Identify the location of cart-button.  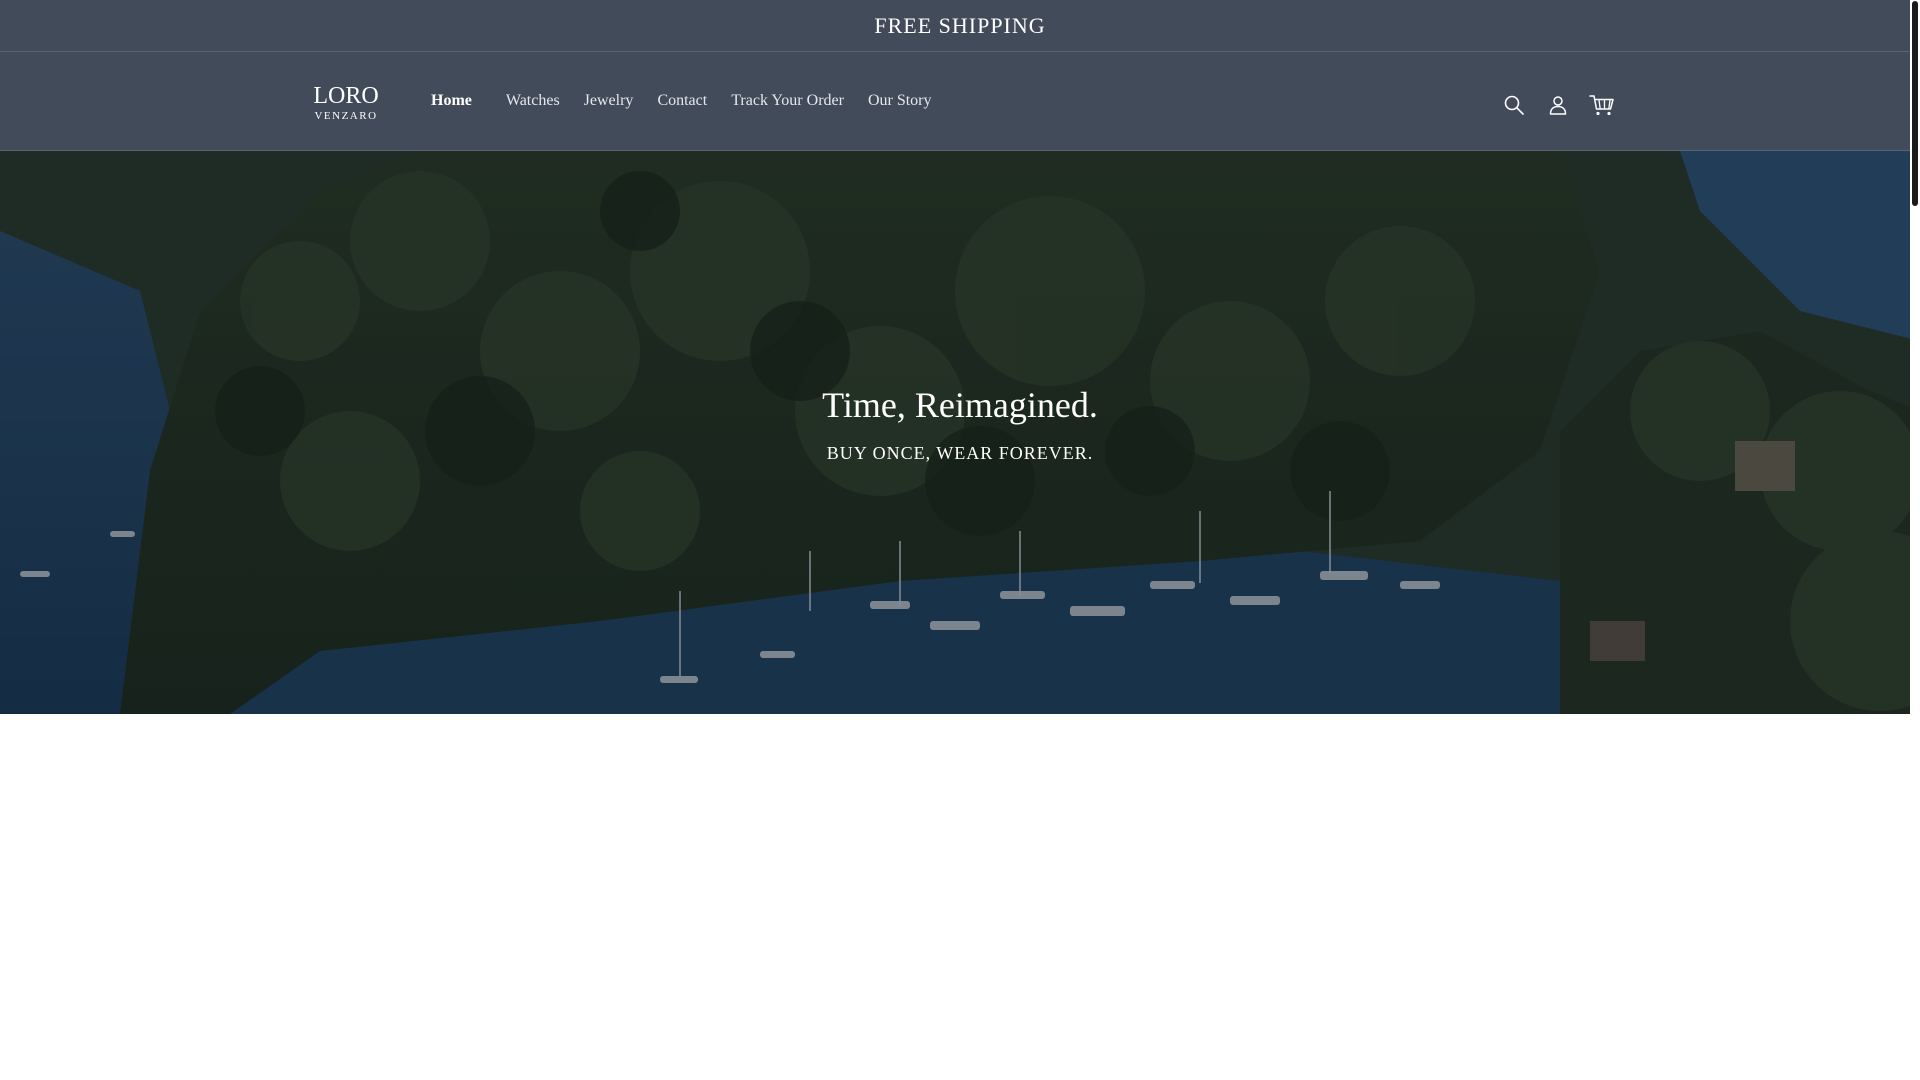
(1602, 105).